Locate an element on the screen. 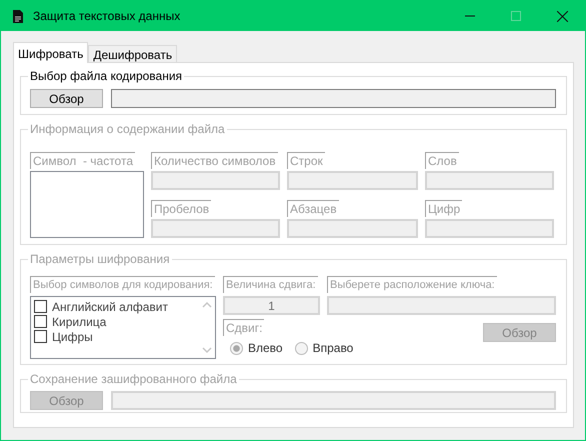 This screenshot has width=586, height=441. maximize-icon is located at coordinates (516, 16).